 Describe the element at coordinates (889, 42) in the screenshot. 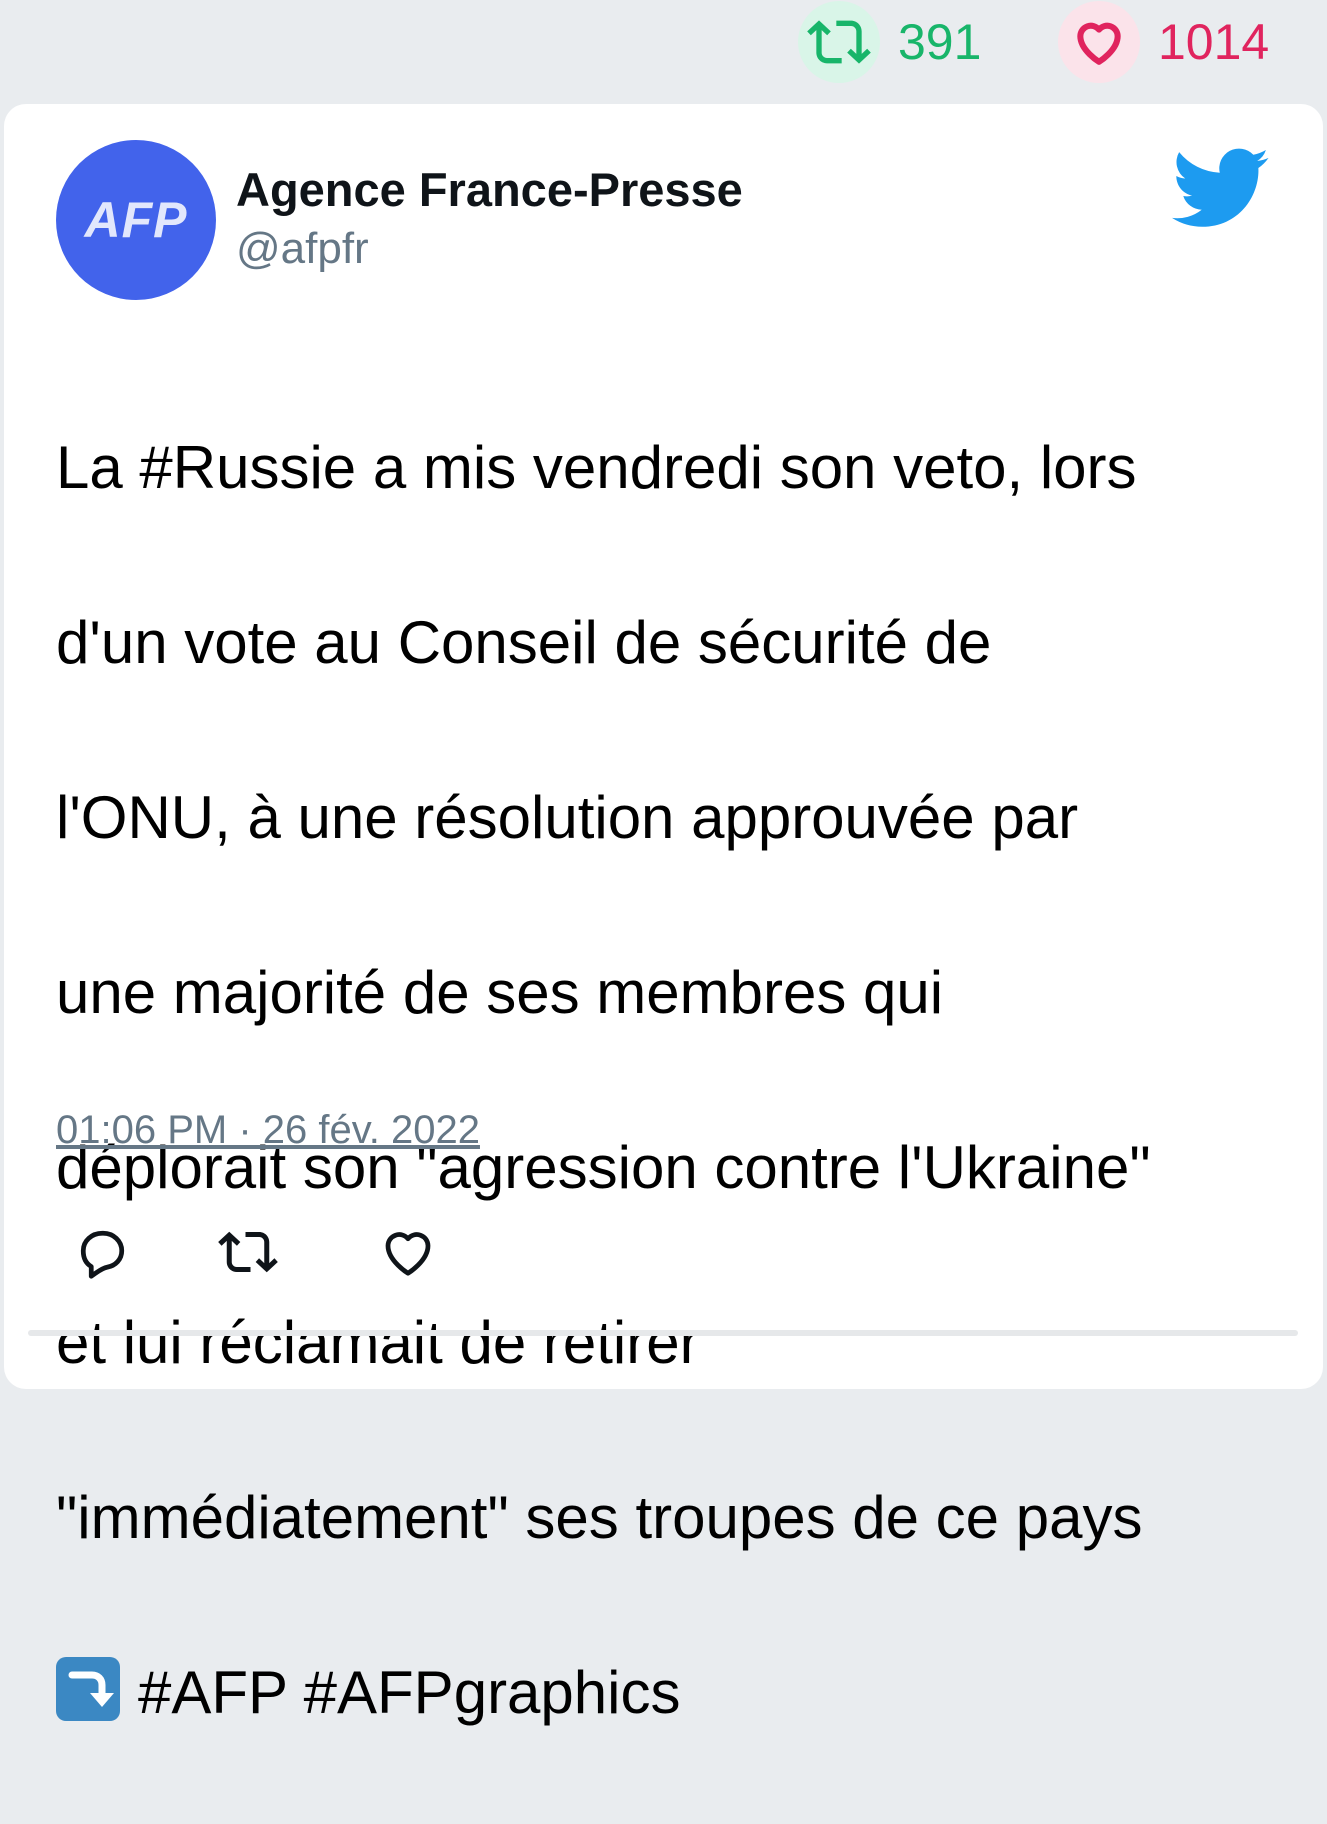

I see `retweet-count-stat: 391` at that location.